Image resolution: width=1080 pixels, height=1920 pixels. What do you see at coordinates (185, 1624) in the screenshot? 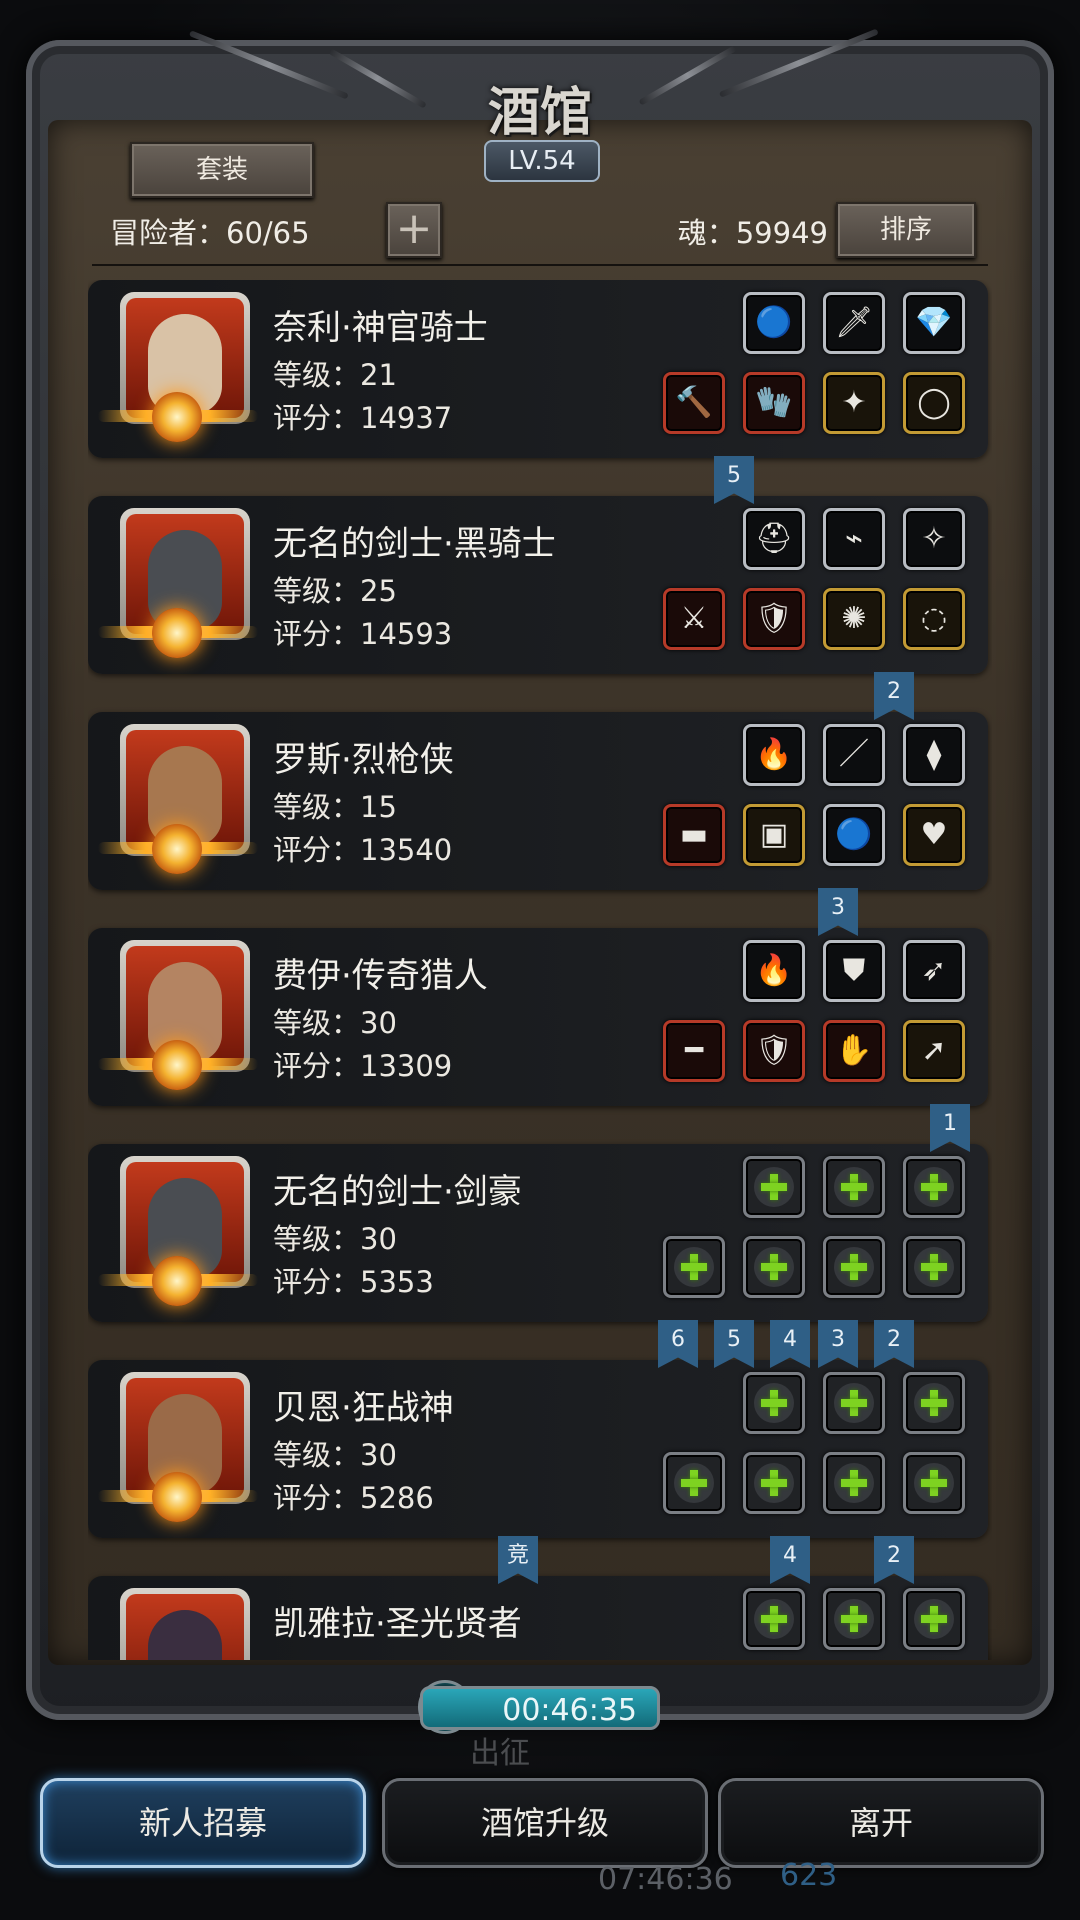
I see `hero-portrait` at bounding box center [185, 1624].